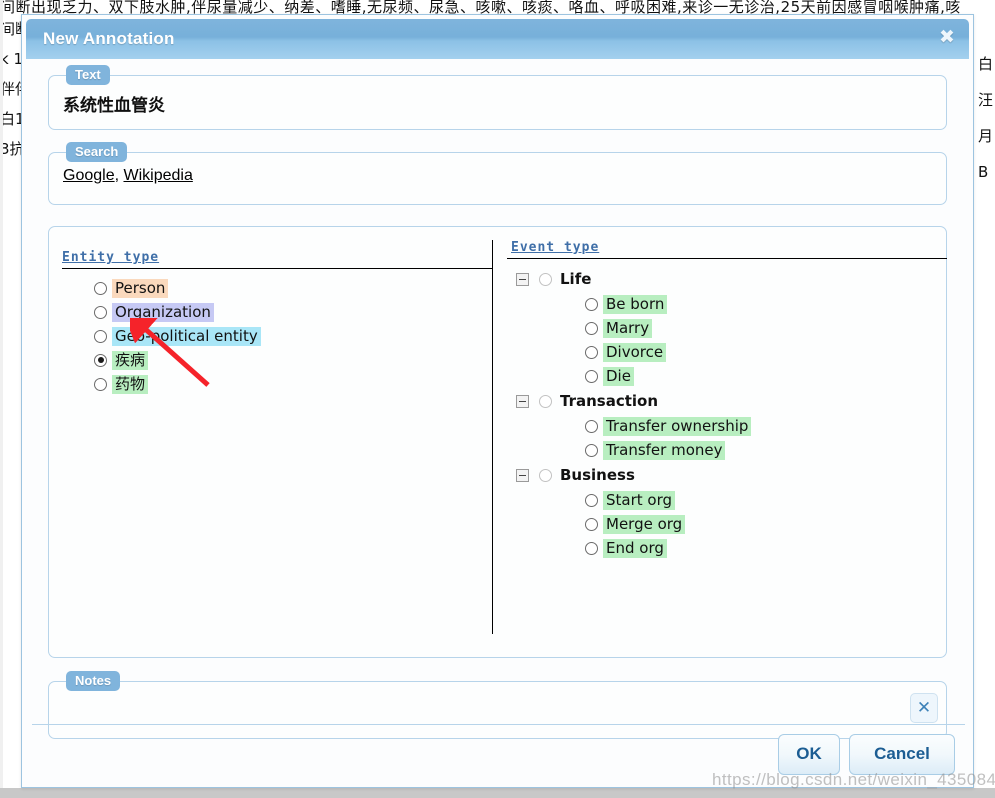 This screenshot has height=798, width=995. Describe the element at coordinates (497, 793) in the screenshot. I see `window-bottom-strip` at that location.